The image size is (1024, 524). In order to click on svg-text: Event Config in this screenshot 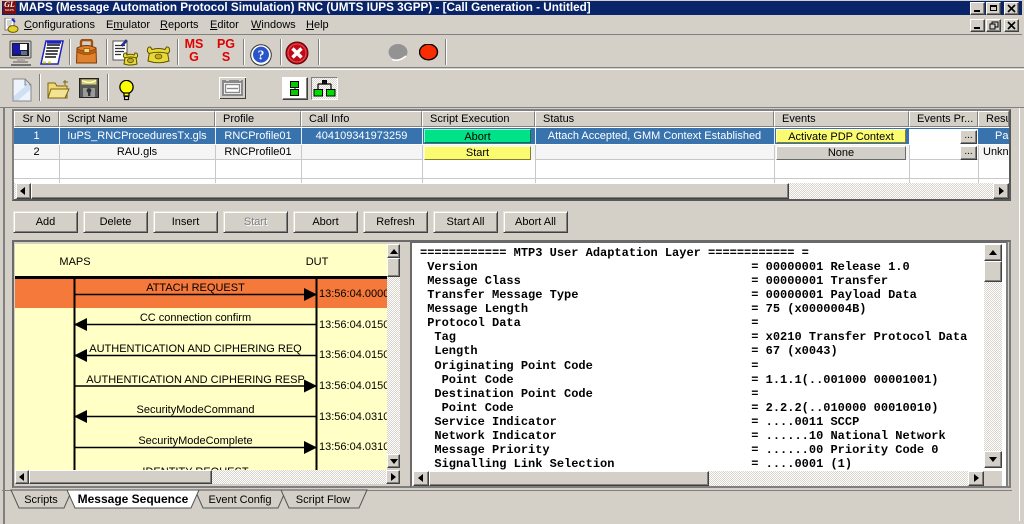, I will do `click(240, 500)`.